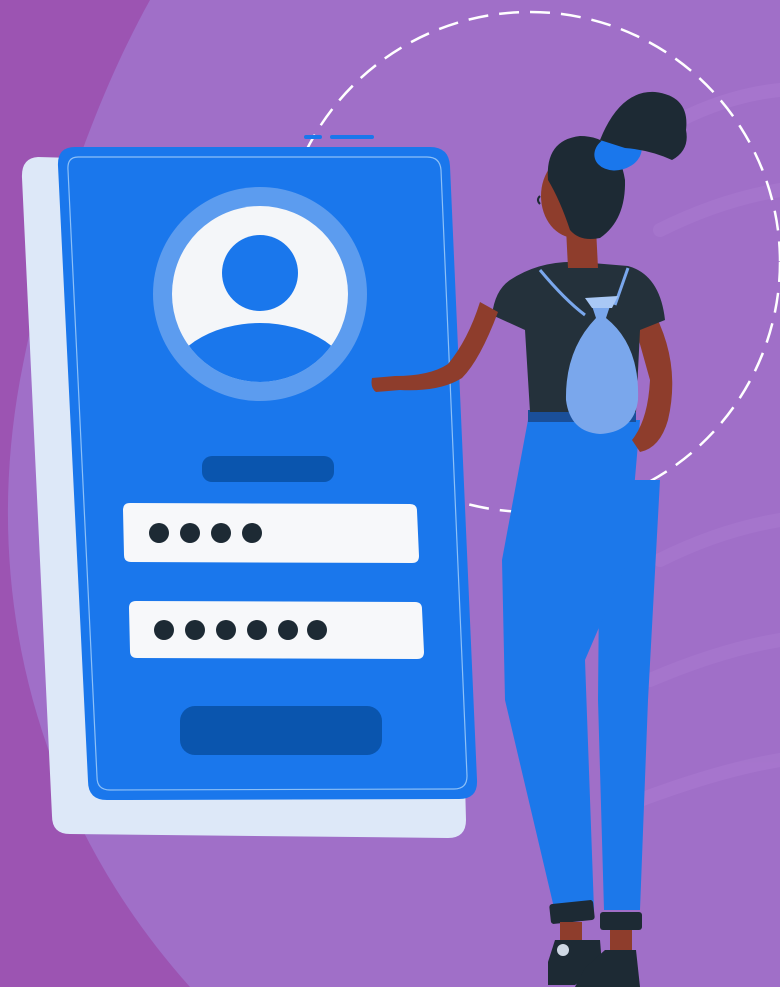 The height and width of the screenshot is (987, 780). What do you see at coordinates (621, 941) in the screenshot?
I see `back-ankle` at bounding box center [621, 941].